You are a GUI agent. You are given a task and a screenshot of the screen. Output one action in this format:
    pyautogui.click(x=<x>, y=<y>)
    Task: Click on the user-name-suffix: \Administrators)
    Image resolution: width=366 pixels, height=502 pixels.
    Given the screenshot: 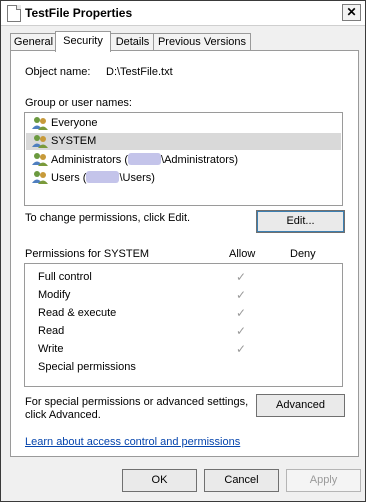 What is the action you would take?
    pyautogui.click(x=200, y=160)
    